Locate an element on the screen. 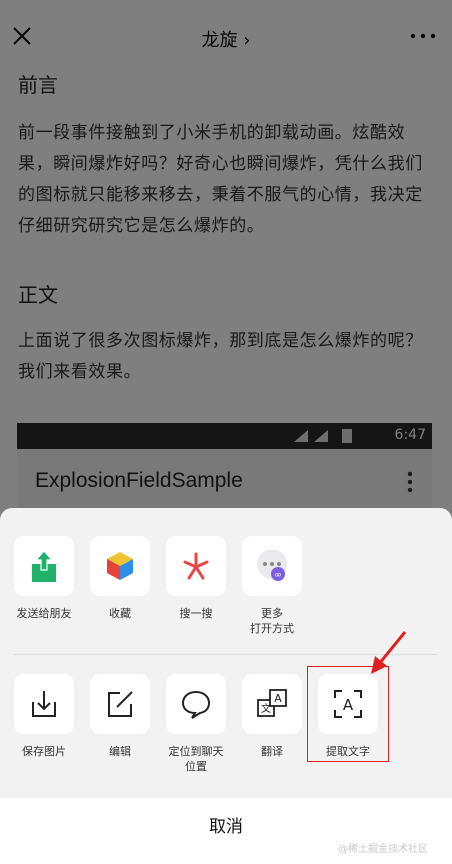 This screenshot has width=452, height=864. save-image-label: 保存图片 is located at coordinates (44, 751).